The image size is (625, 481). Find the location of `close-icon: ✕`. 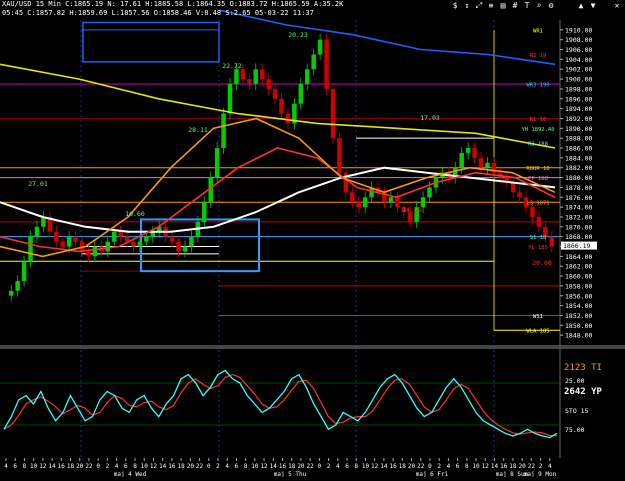

close-icon: ✕ is located at coordinates (617, 6).